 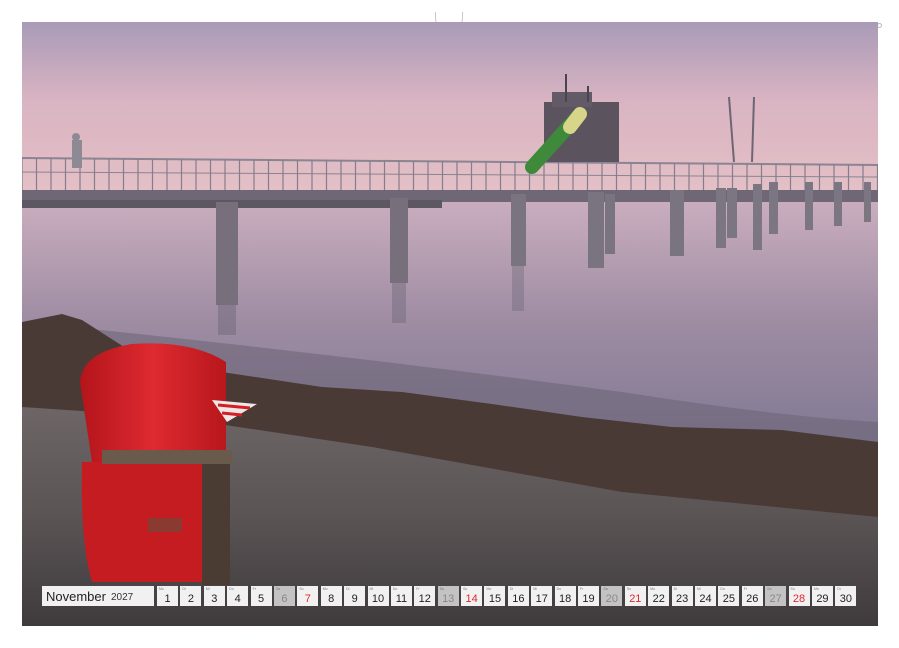 I want to click on day-cell: Mi 17, so click(x=542, y=596).